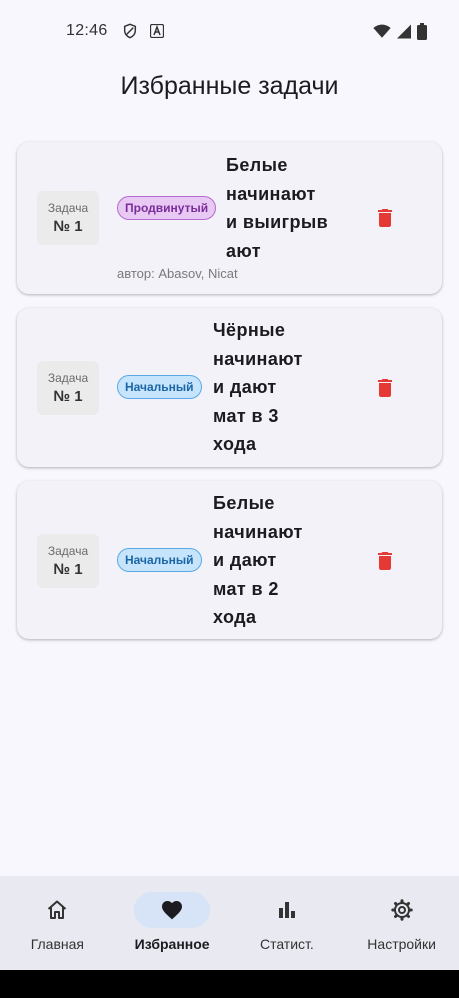 The image size is (459, 998). What do you see at coordinates (382, 31) in the screenshot?
I see `wifi-icon` at bounding box center [382, 31].